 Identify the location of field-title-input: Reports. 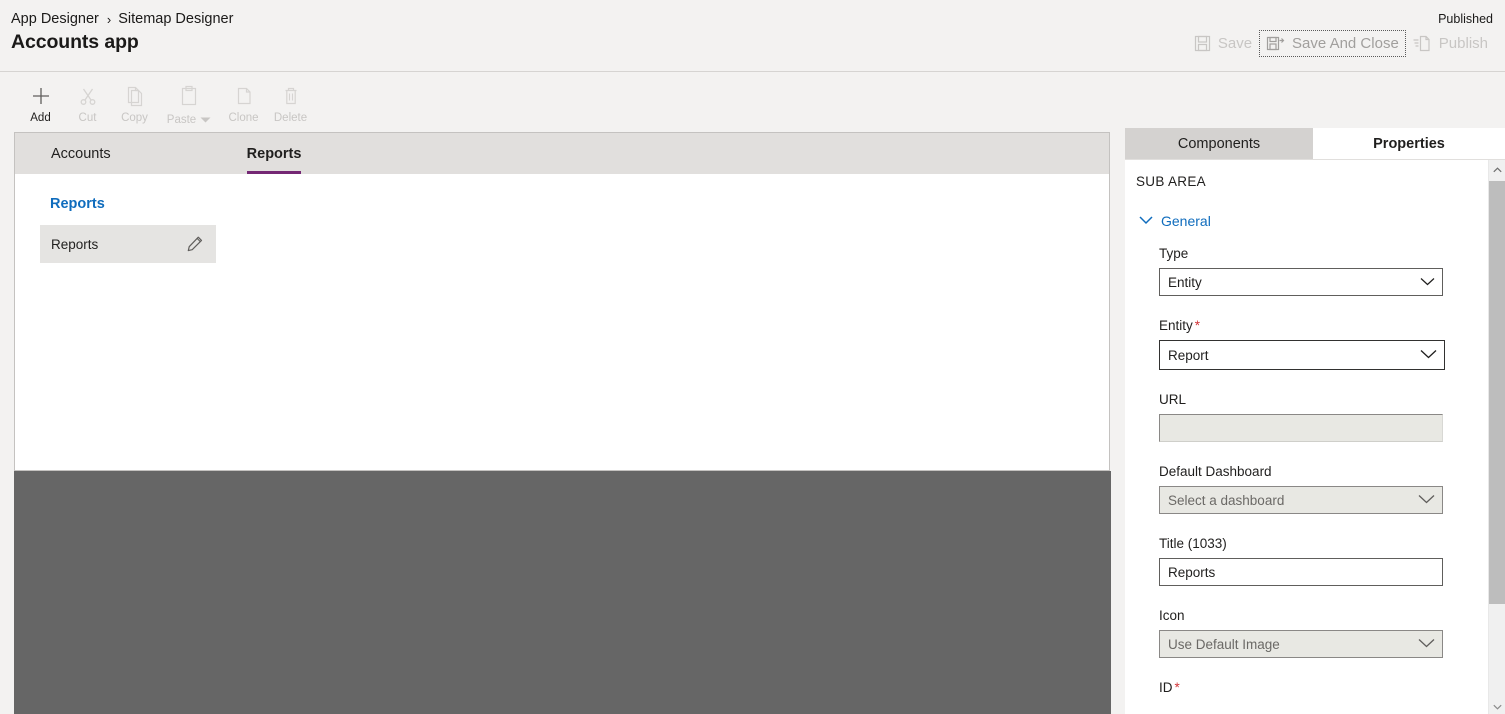
(1301, 572).